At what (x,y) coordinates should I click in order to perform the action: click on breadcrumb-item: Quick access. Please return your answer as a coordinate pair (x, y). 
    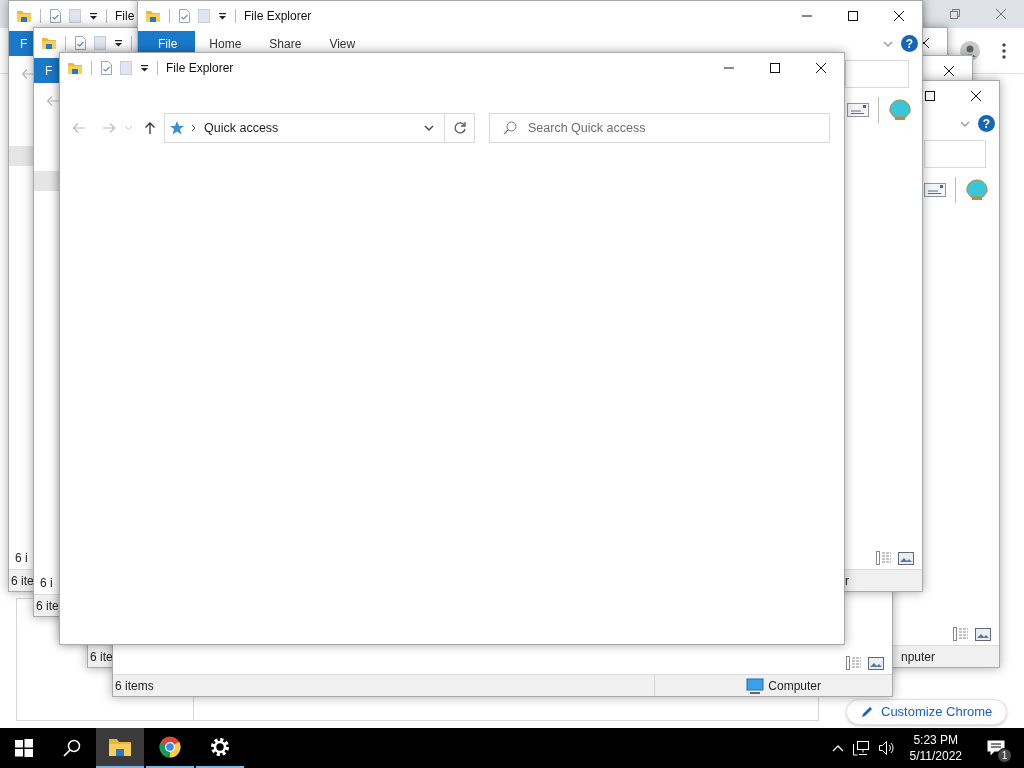
    Looking at the image, I should click on (241, 128).